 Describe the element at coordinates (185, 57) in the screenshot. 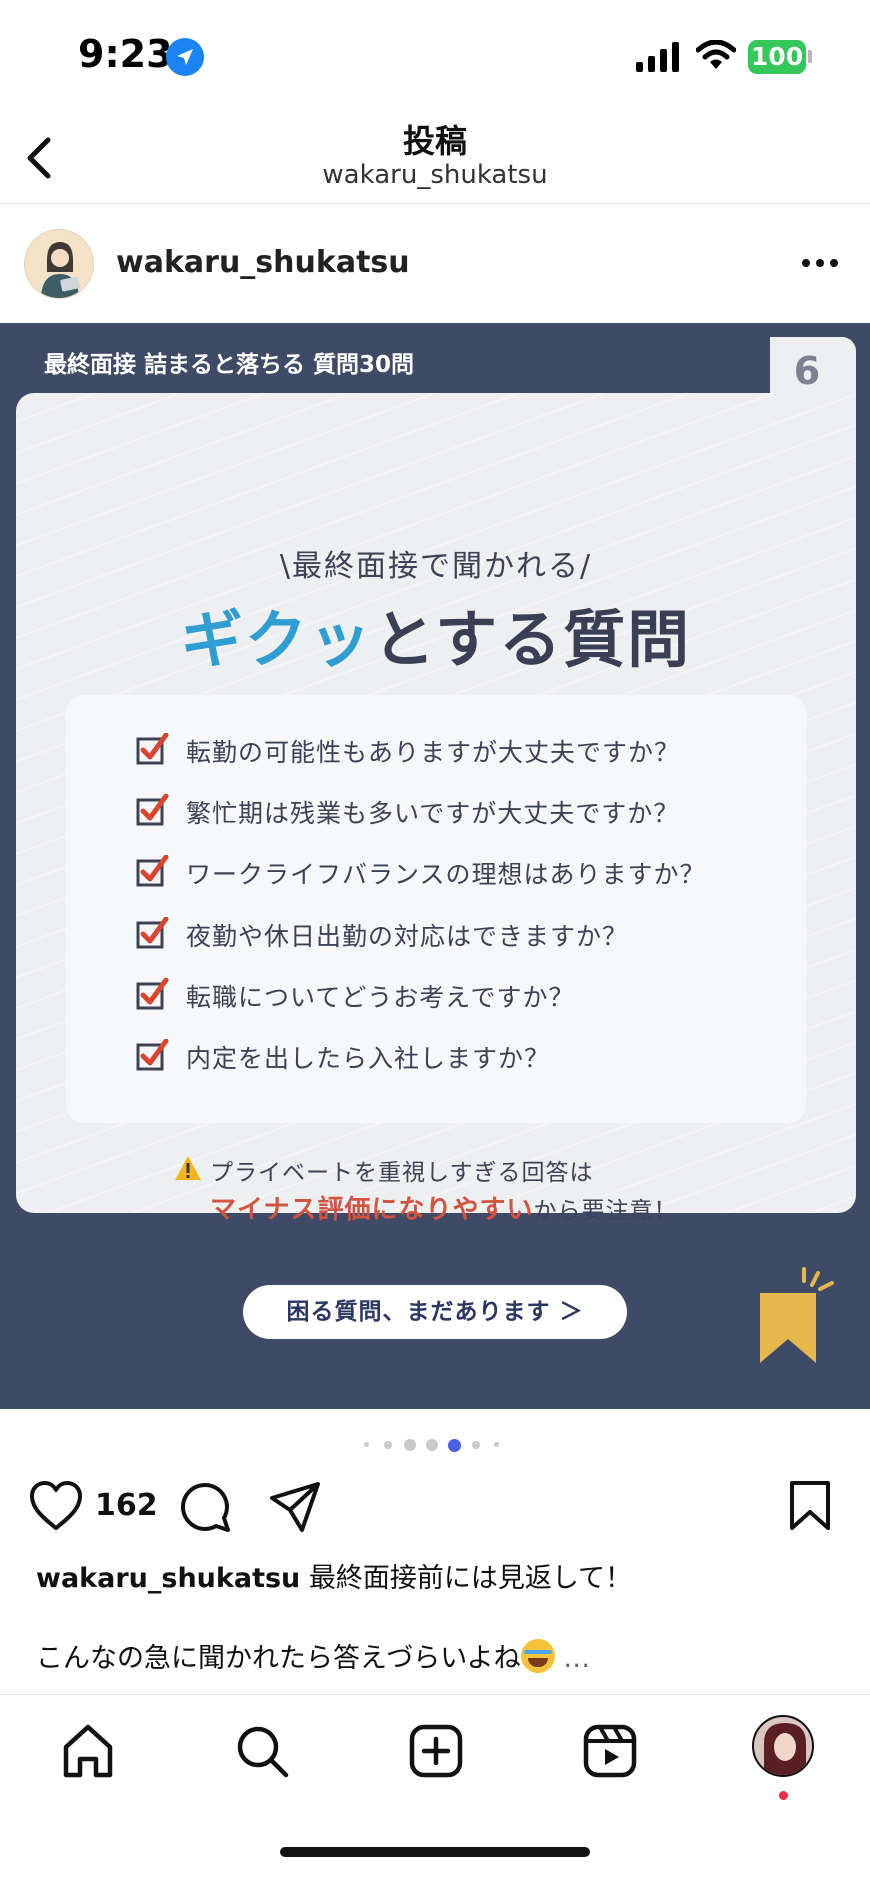

I see `location-arrow-icon` at that location.